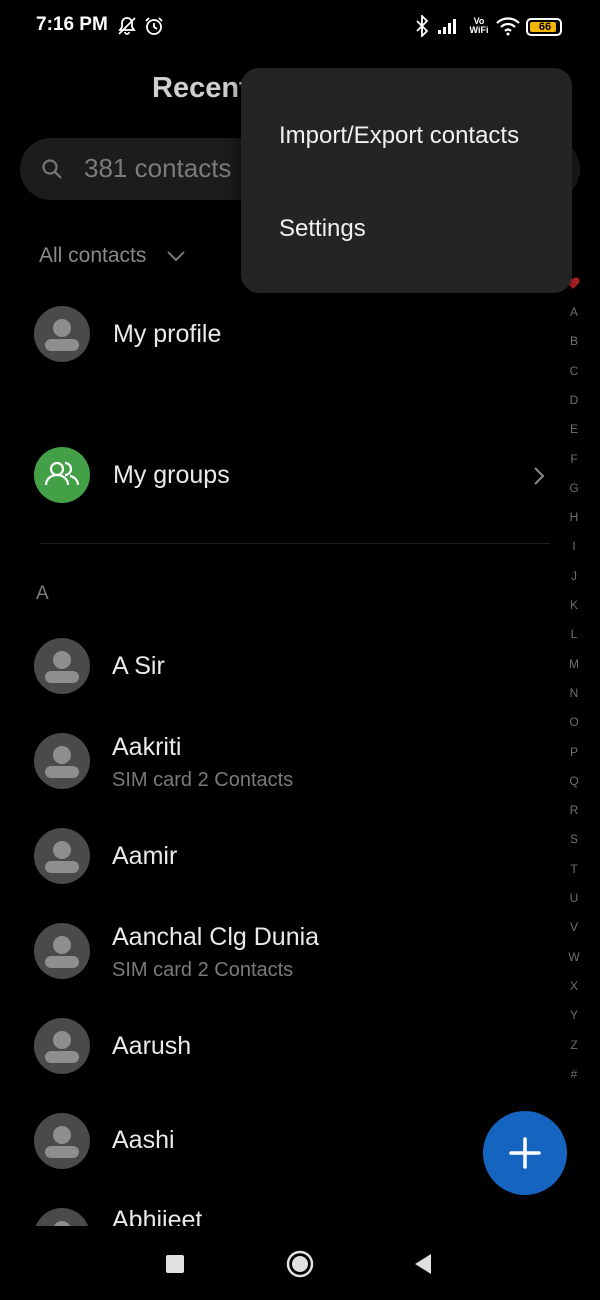 Image resolution: width=600 pixels, height=1300 pixels. What do you see at coordinates (574, 927) in the screenshot?
I see `alphabet-index-letter: V` at bounding box center [574, 927].